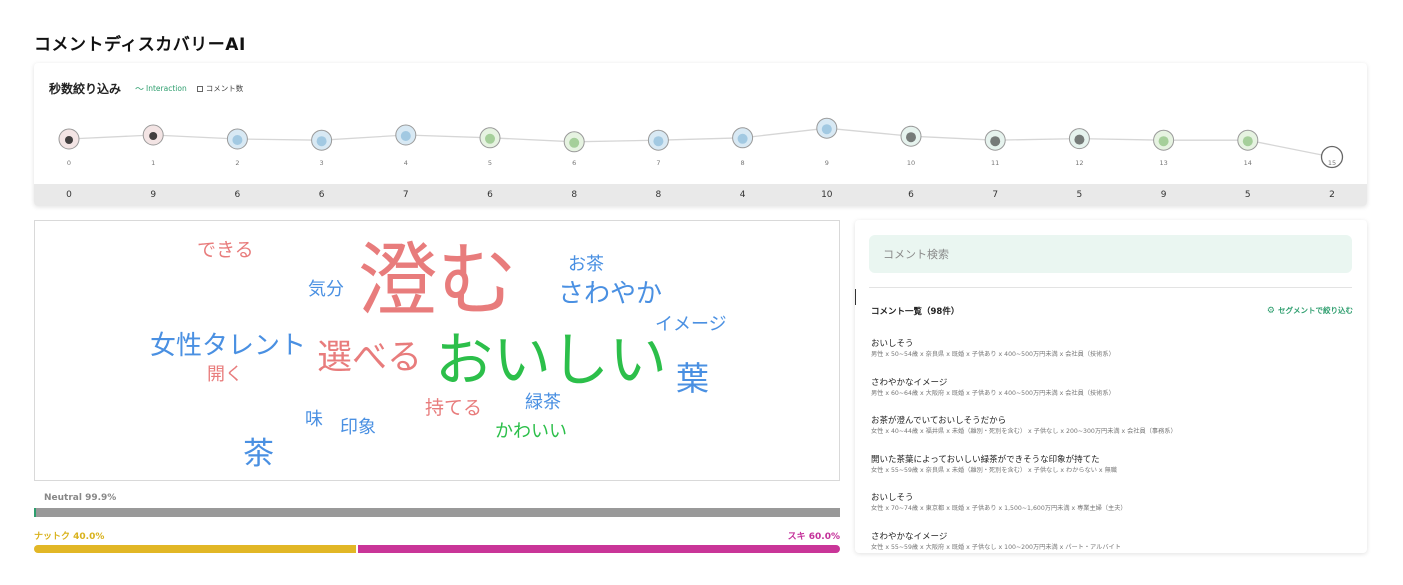  Describe the element at coordinates (1315, 310) in the screenshot. I see `segment-filter-label: セグメントで絞り込む` at that location.